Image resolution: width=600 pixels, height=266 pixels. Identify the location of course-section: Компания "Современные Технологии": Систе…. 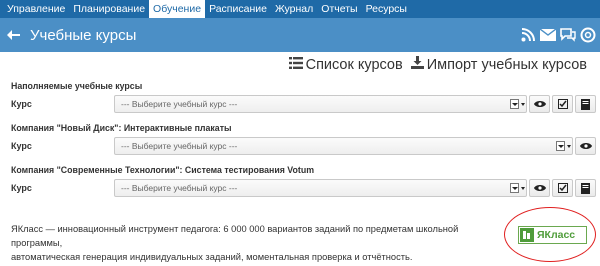
(303, 181).